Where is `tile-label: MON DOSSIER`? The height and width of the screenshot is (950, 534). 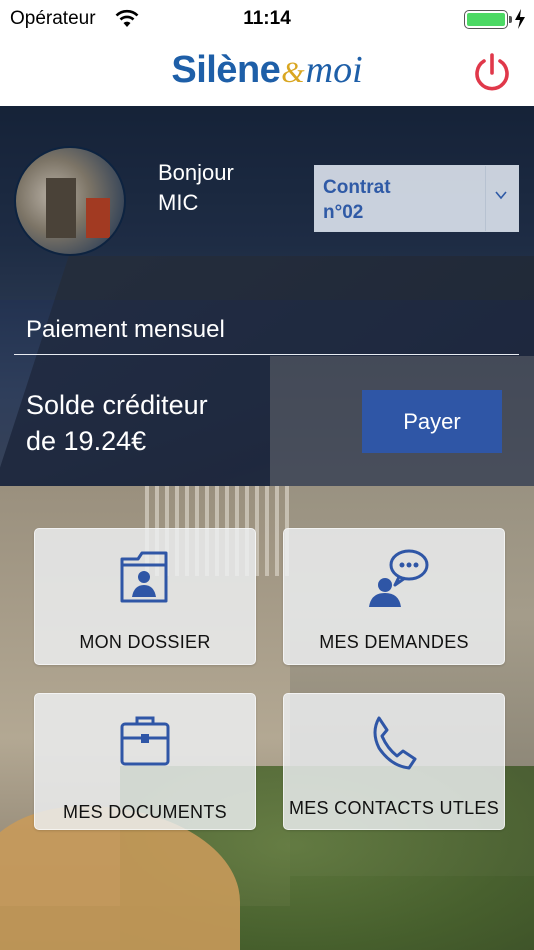 tile-label: MON DOSSIER is located at coordinates (145, 642).